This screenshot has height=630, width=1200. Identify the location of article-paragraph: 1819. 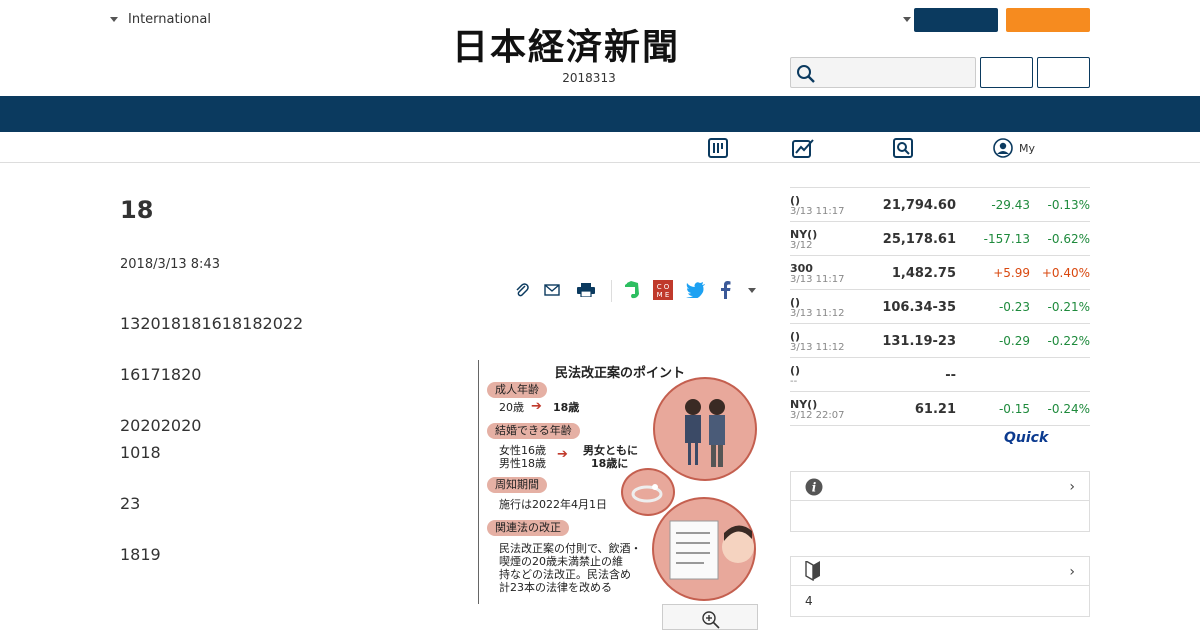
(140, 554).